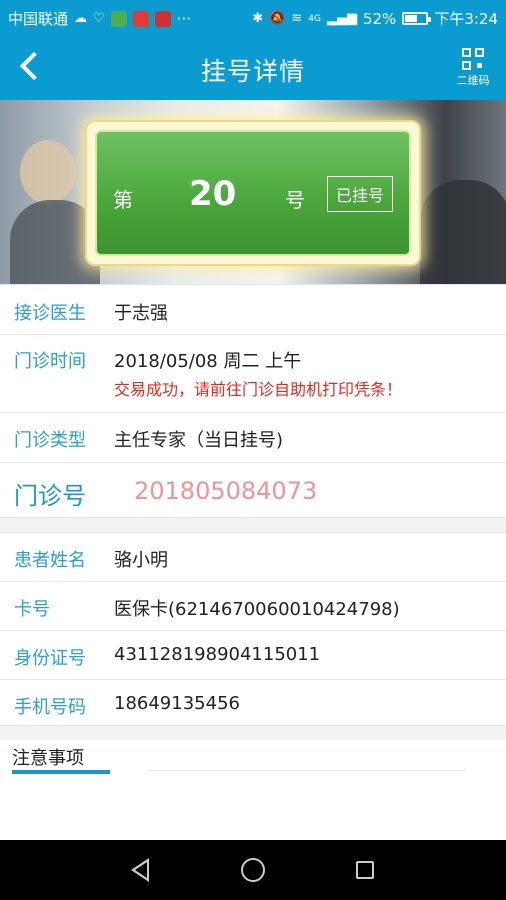 This screenshot has width=506, height=900. What do you see at coordinates (253, 310) in the screenshot?
I see `doctor-row: 接诊医生 于志强` at bounding box center [253, 310].